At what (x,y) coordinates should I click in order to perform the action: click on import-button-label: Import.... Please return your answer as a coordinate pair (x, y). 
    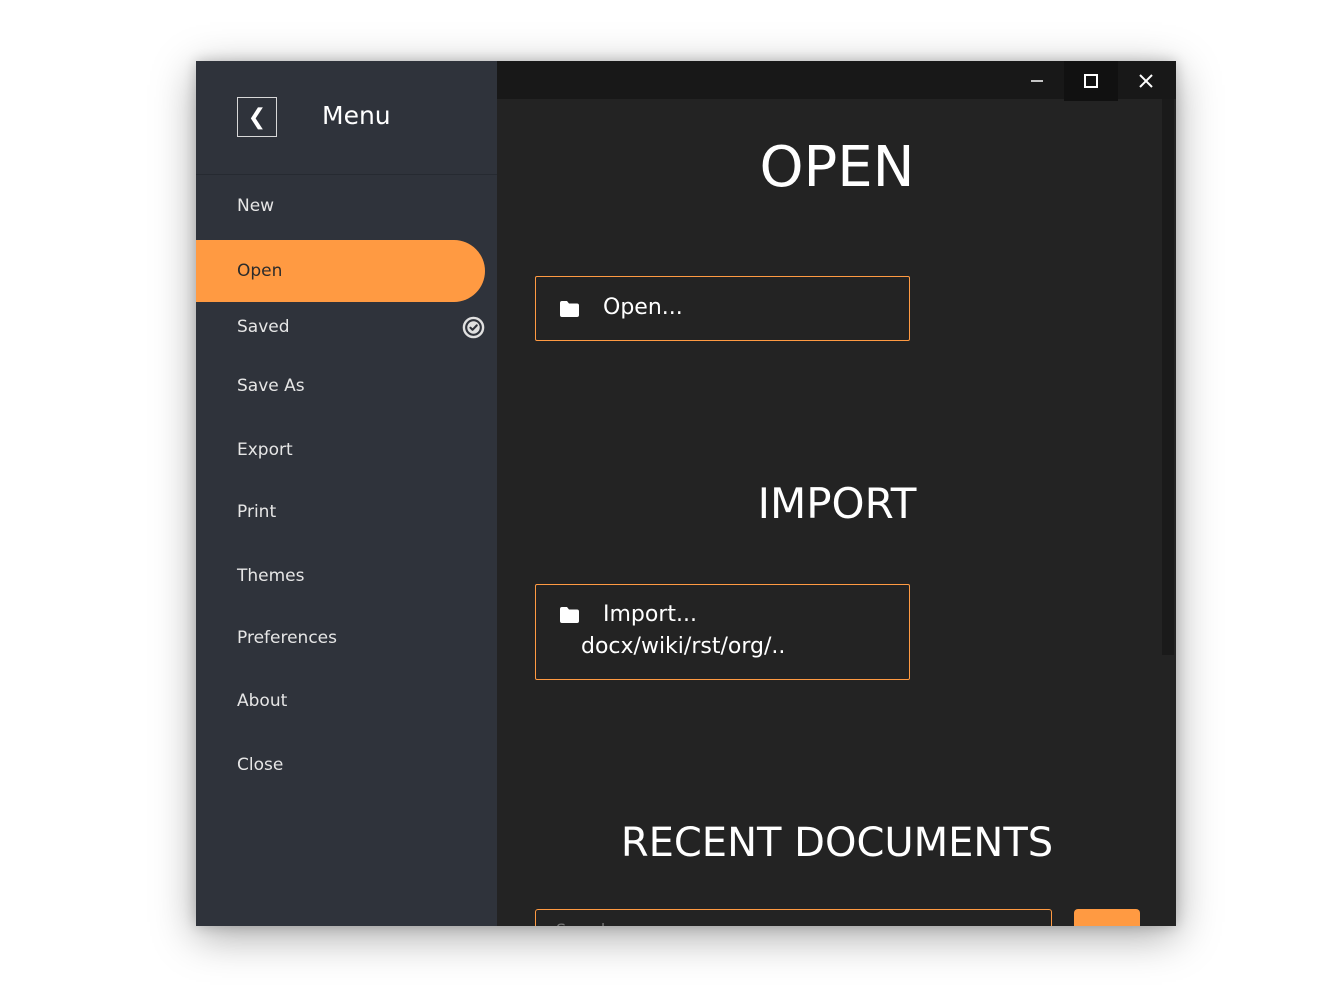
    Looking at the image, I should click on (650, 614).